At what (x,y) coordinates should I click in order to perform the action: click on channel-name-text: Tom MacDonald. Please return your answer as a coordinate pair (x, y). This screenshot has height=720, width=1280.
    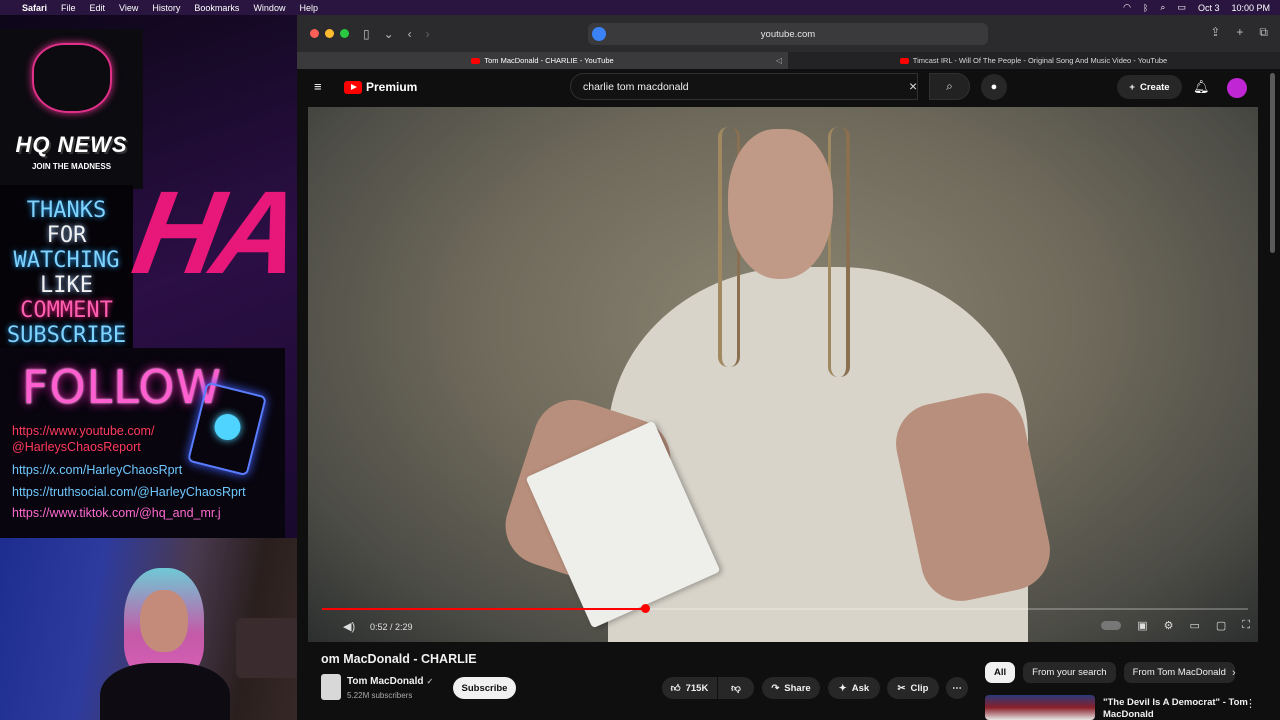
    Looking at the image, I should click on (385, 681).